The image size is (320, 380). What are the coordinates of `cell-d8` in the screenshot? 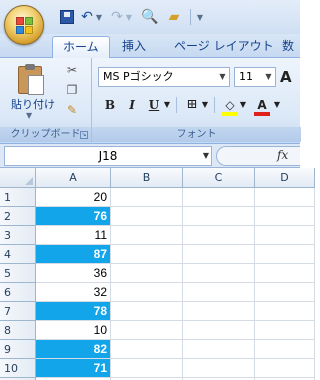 It's located at (285, 330).